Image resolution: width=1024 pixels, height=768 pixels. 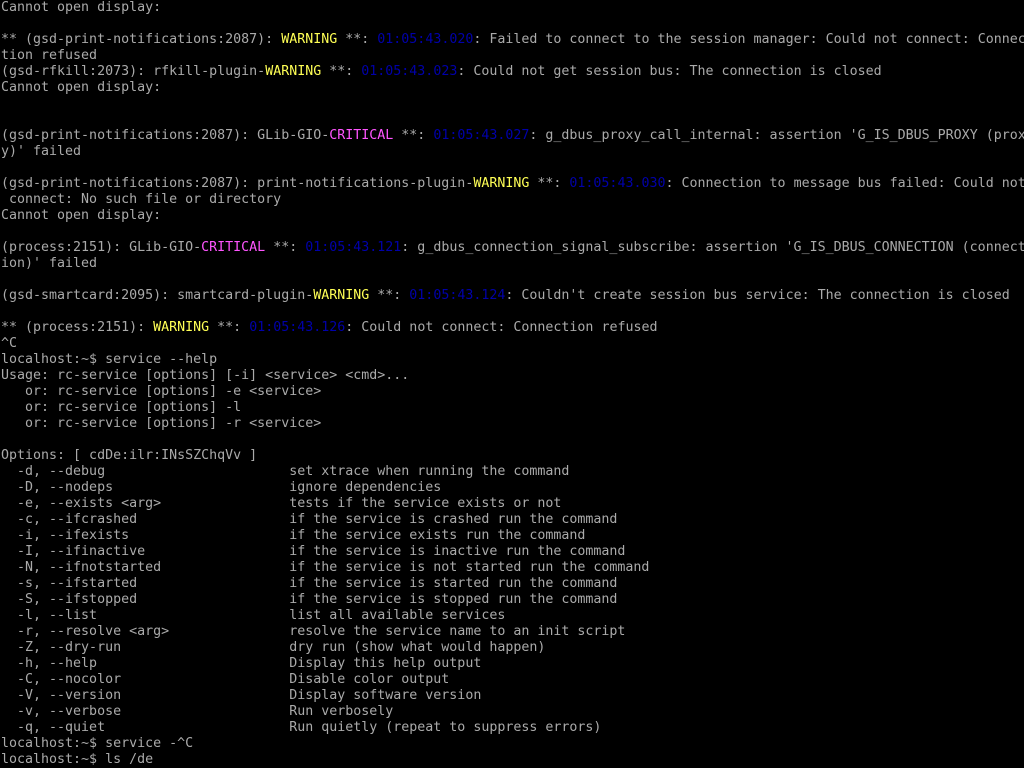 I want to click on console-text: Options: [ cdDe:ilr:INsSZChqVv ], so click(x=129, y=455).